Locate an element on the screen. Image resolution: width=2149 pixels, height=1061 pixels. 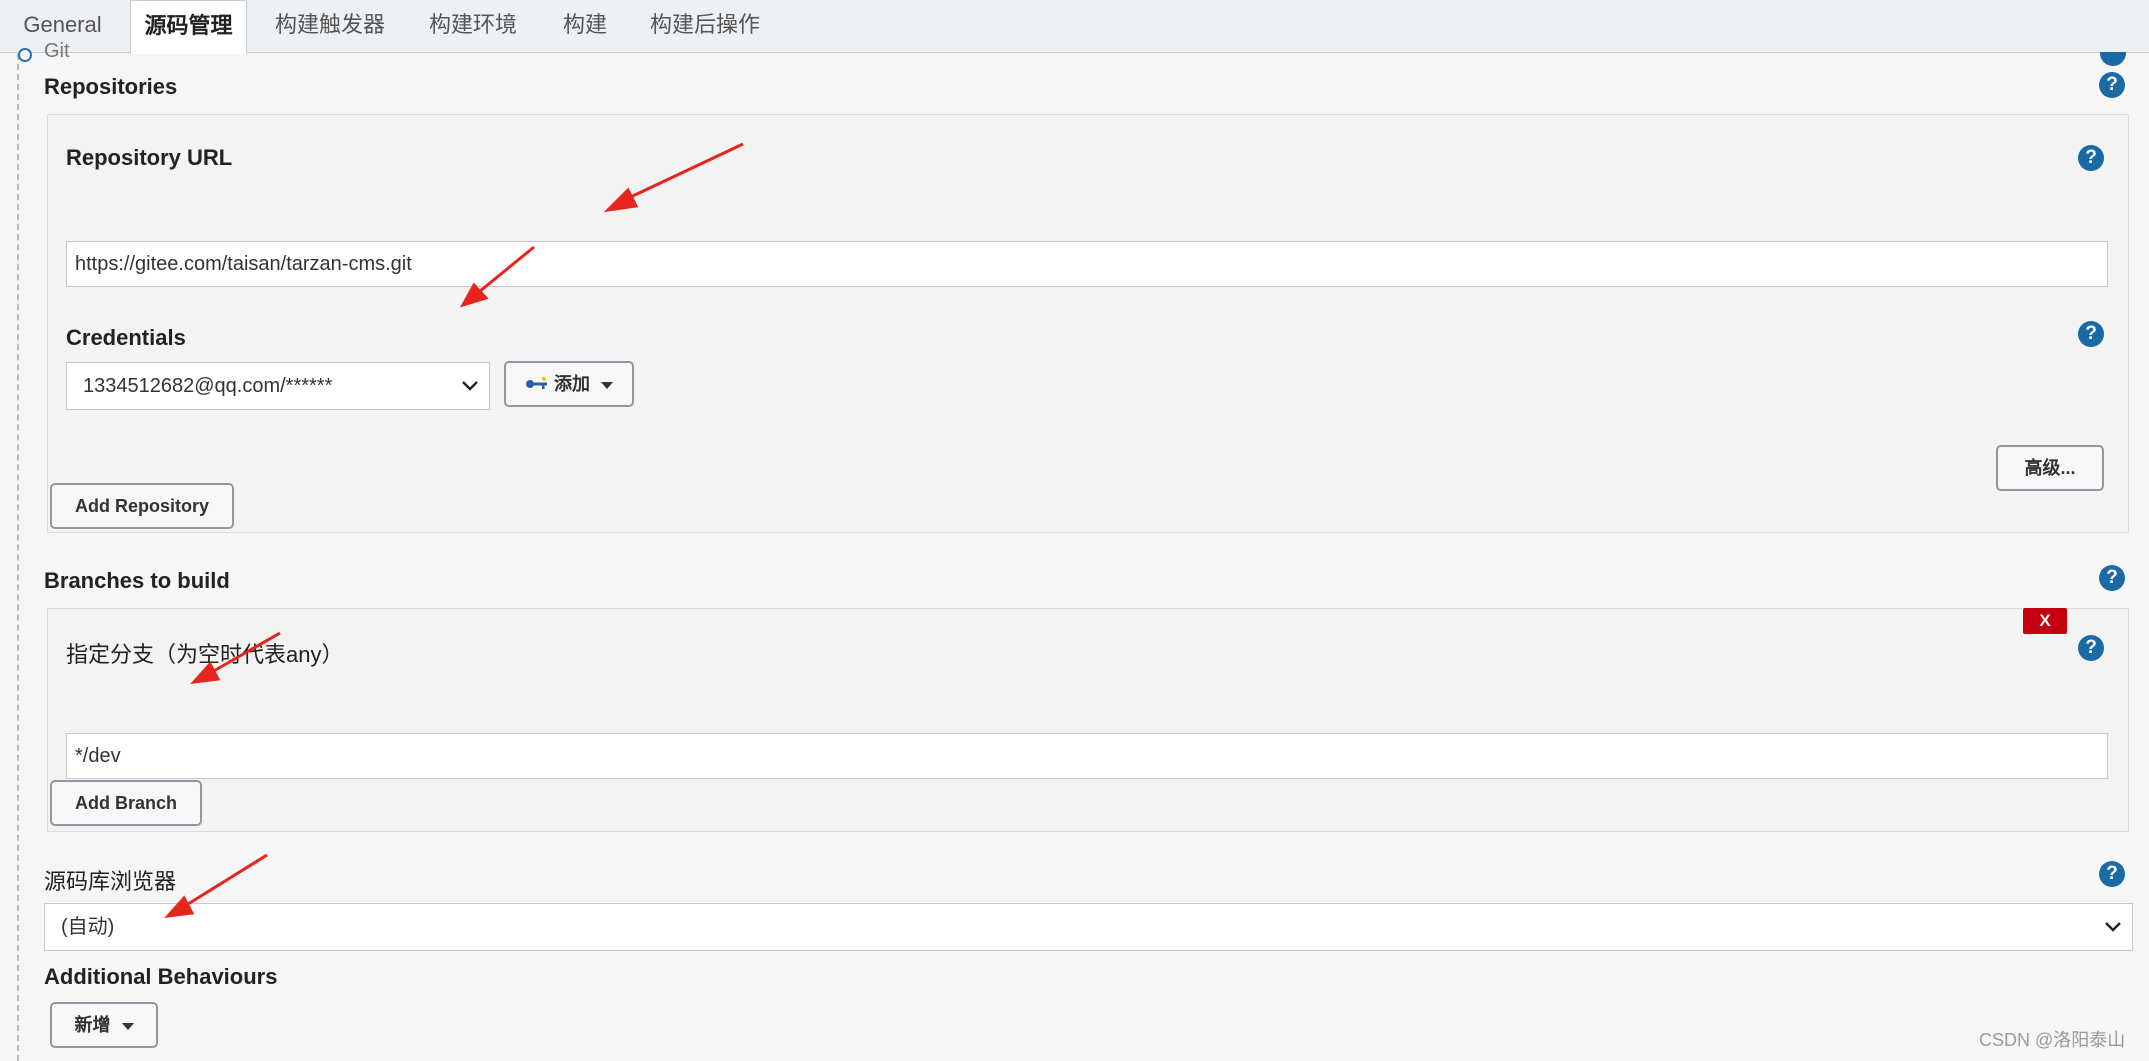
repo-browser-value: (自动) is located at coordinates (88, 927).